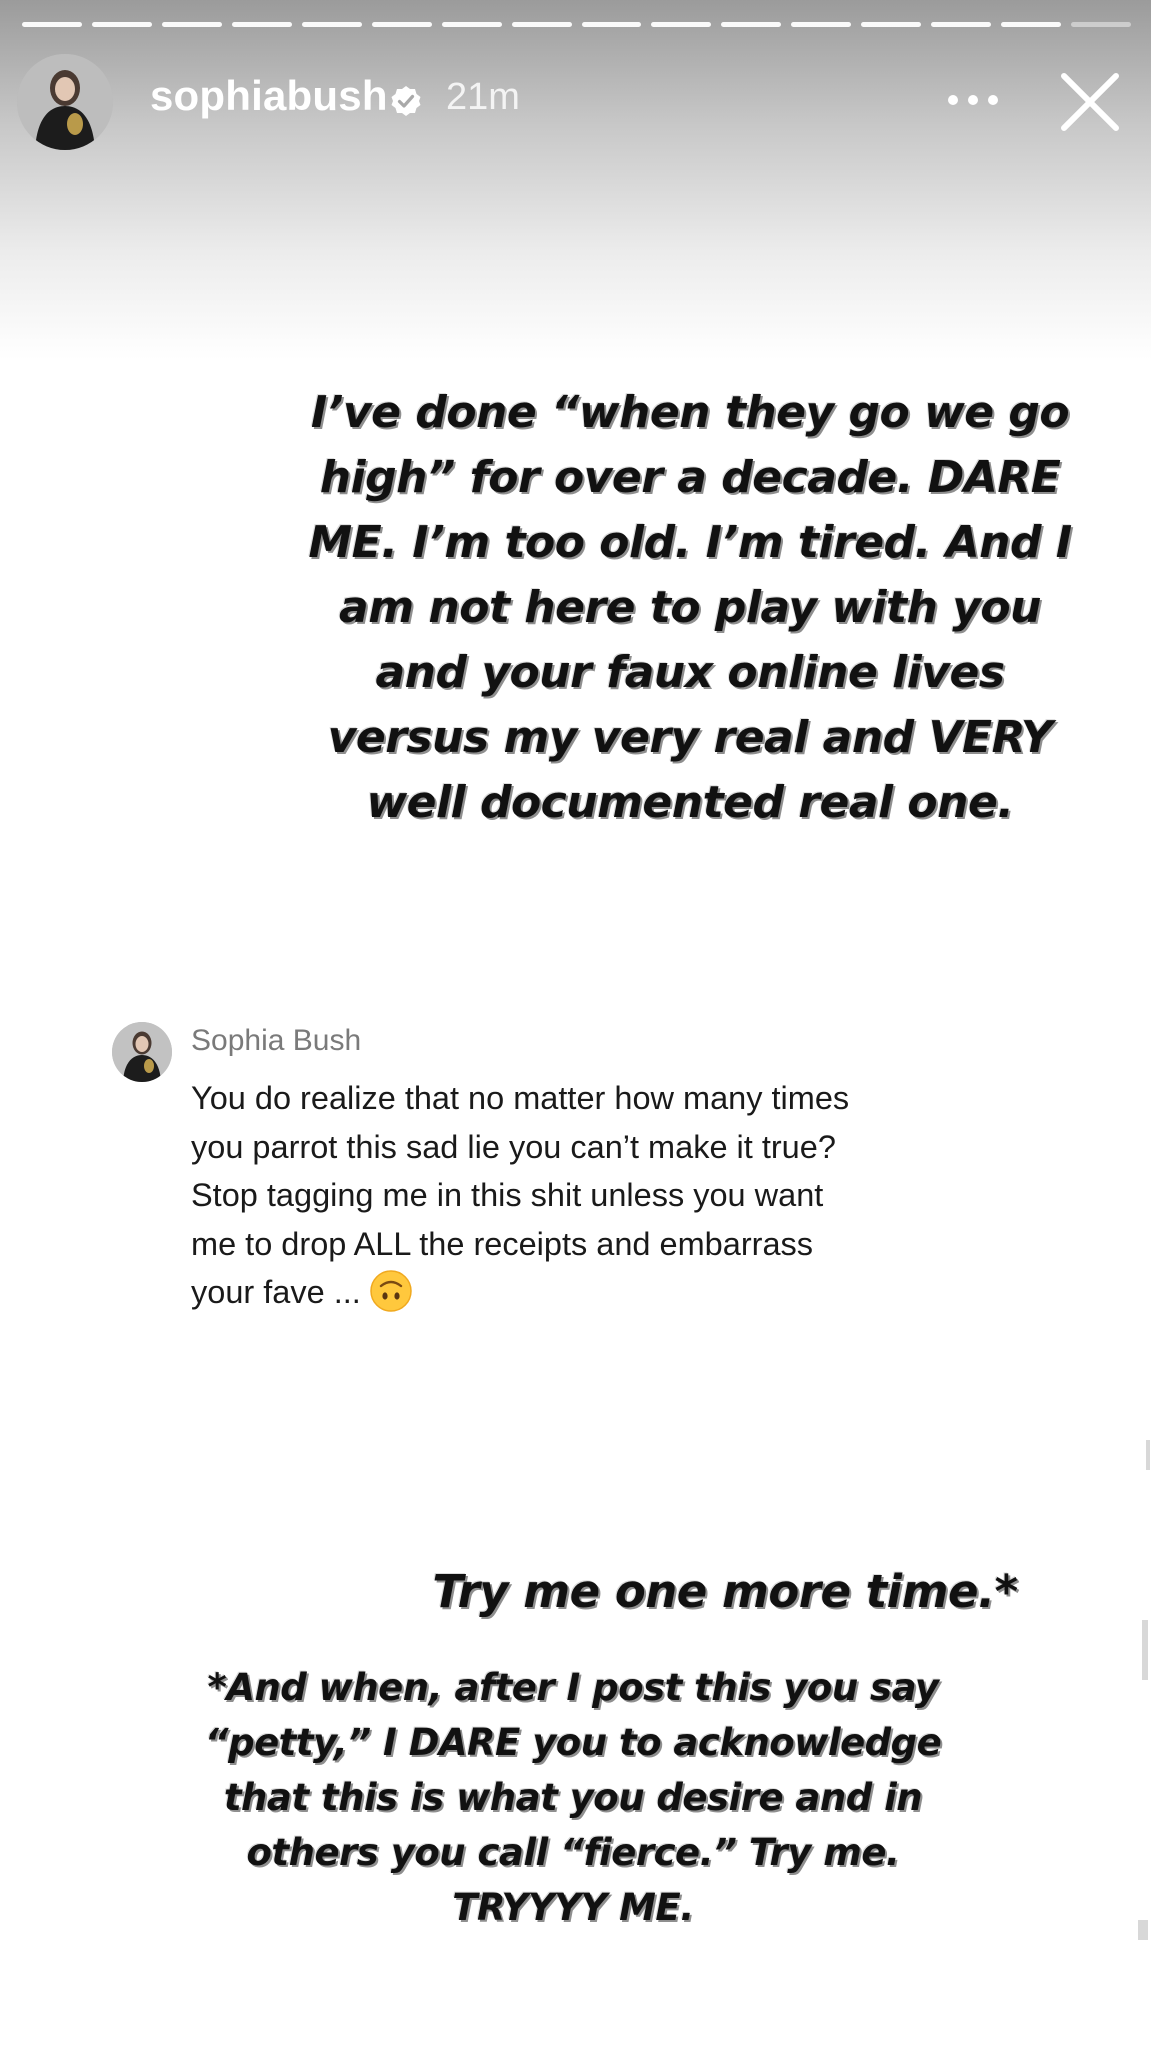 This screenshot has width=1151, height=2047. I want to click on footnote-line: that this is what you desire and in, so click(573, 1797).